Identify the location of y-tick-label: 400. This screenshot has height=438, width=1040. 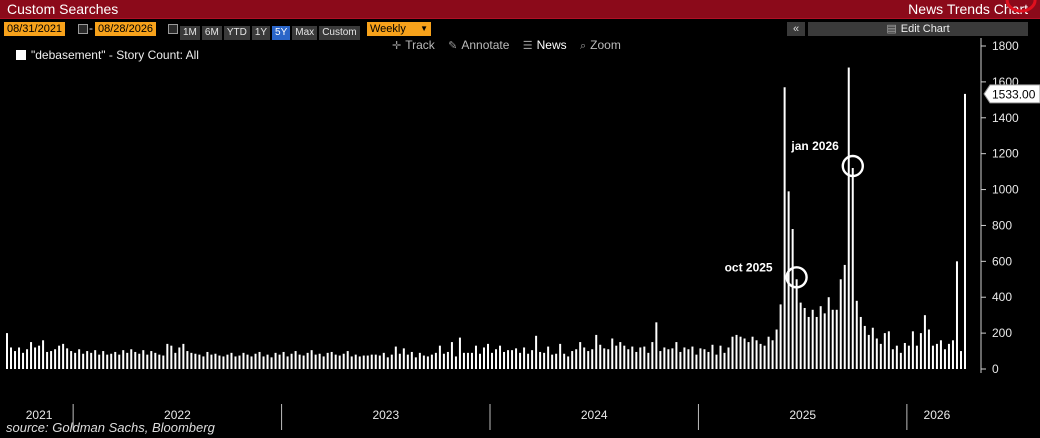
(1002, 297).